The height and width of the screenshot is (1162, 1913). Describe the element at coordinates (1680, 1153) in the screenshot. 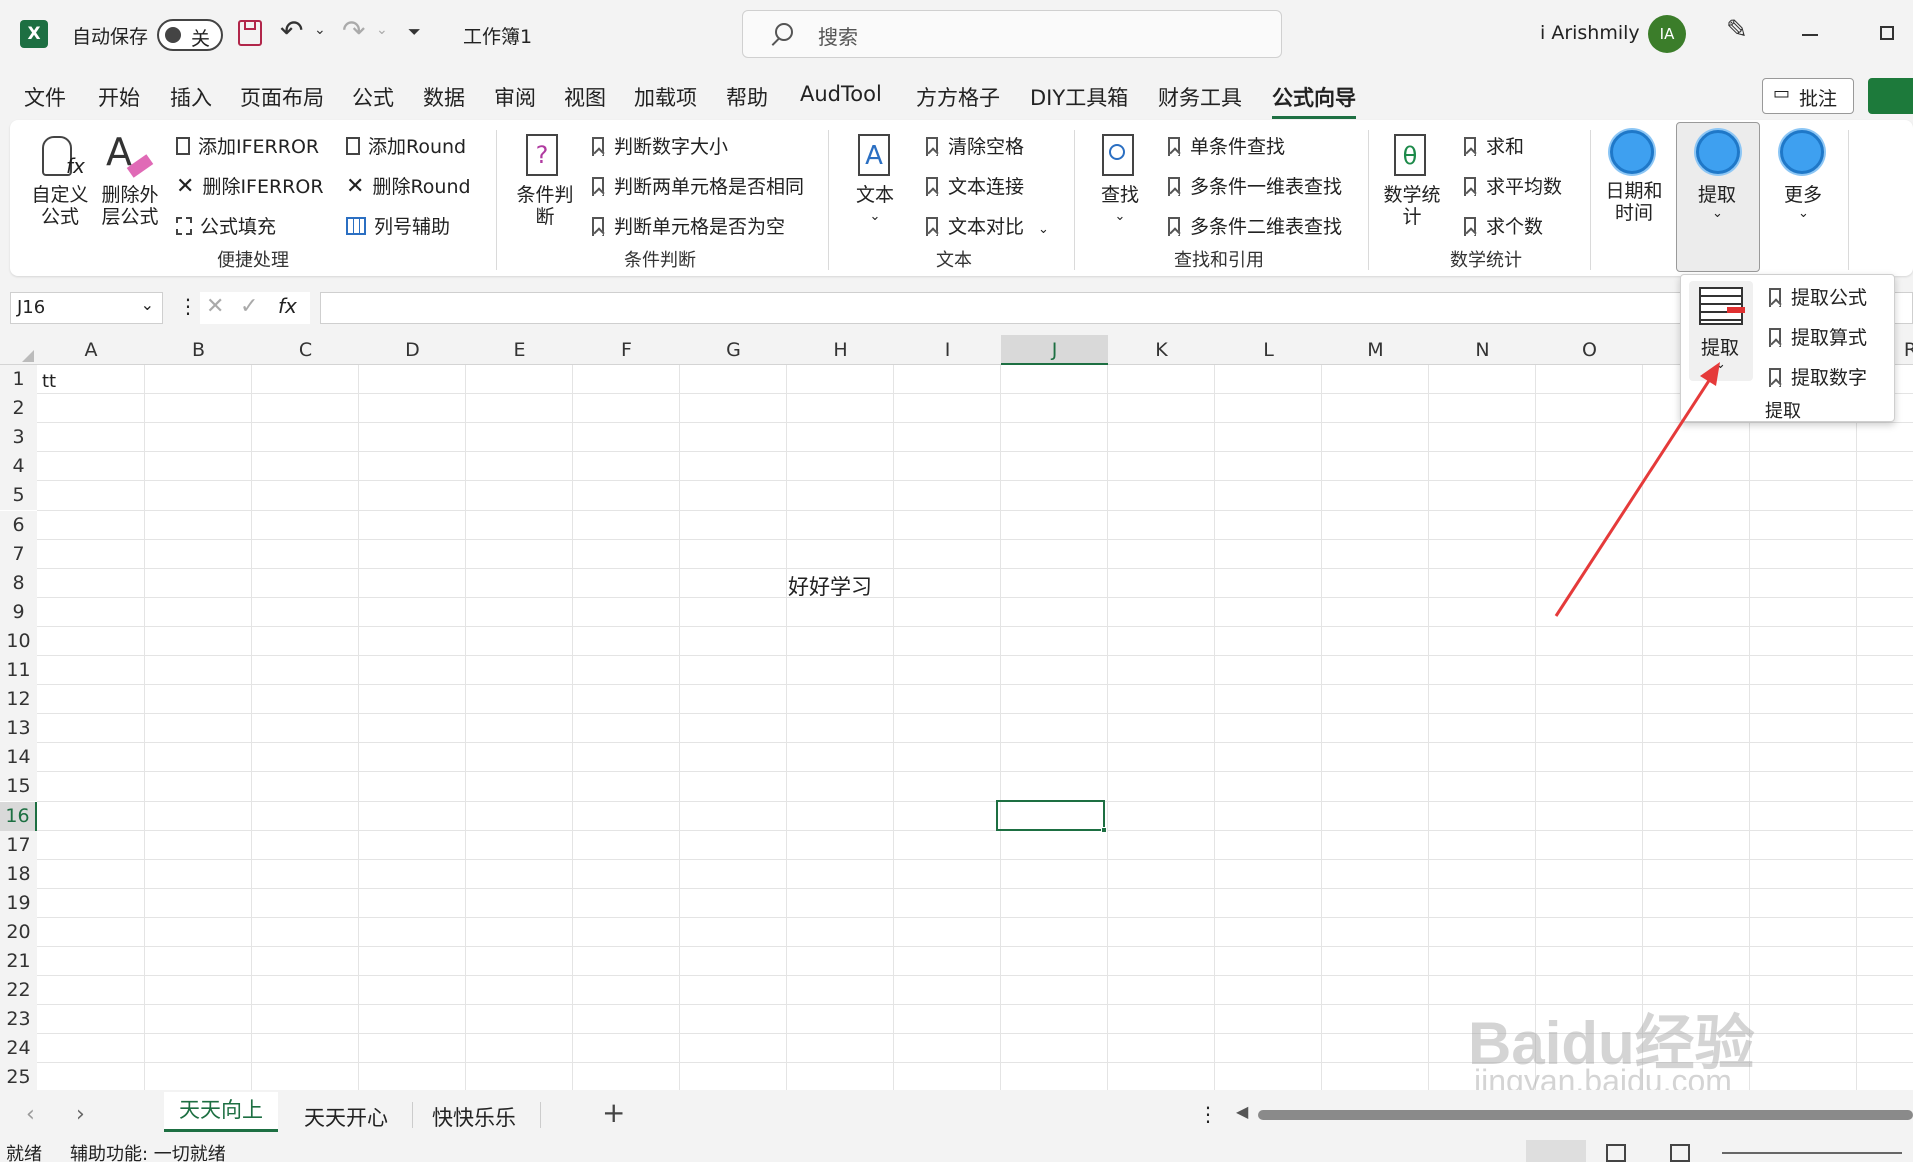

I see `page-break-view-icon` at that location.